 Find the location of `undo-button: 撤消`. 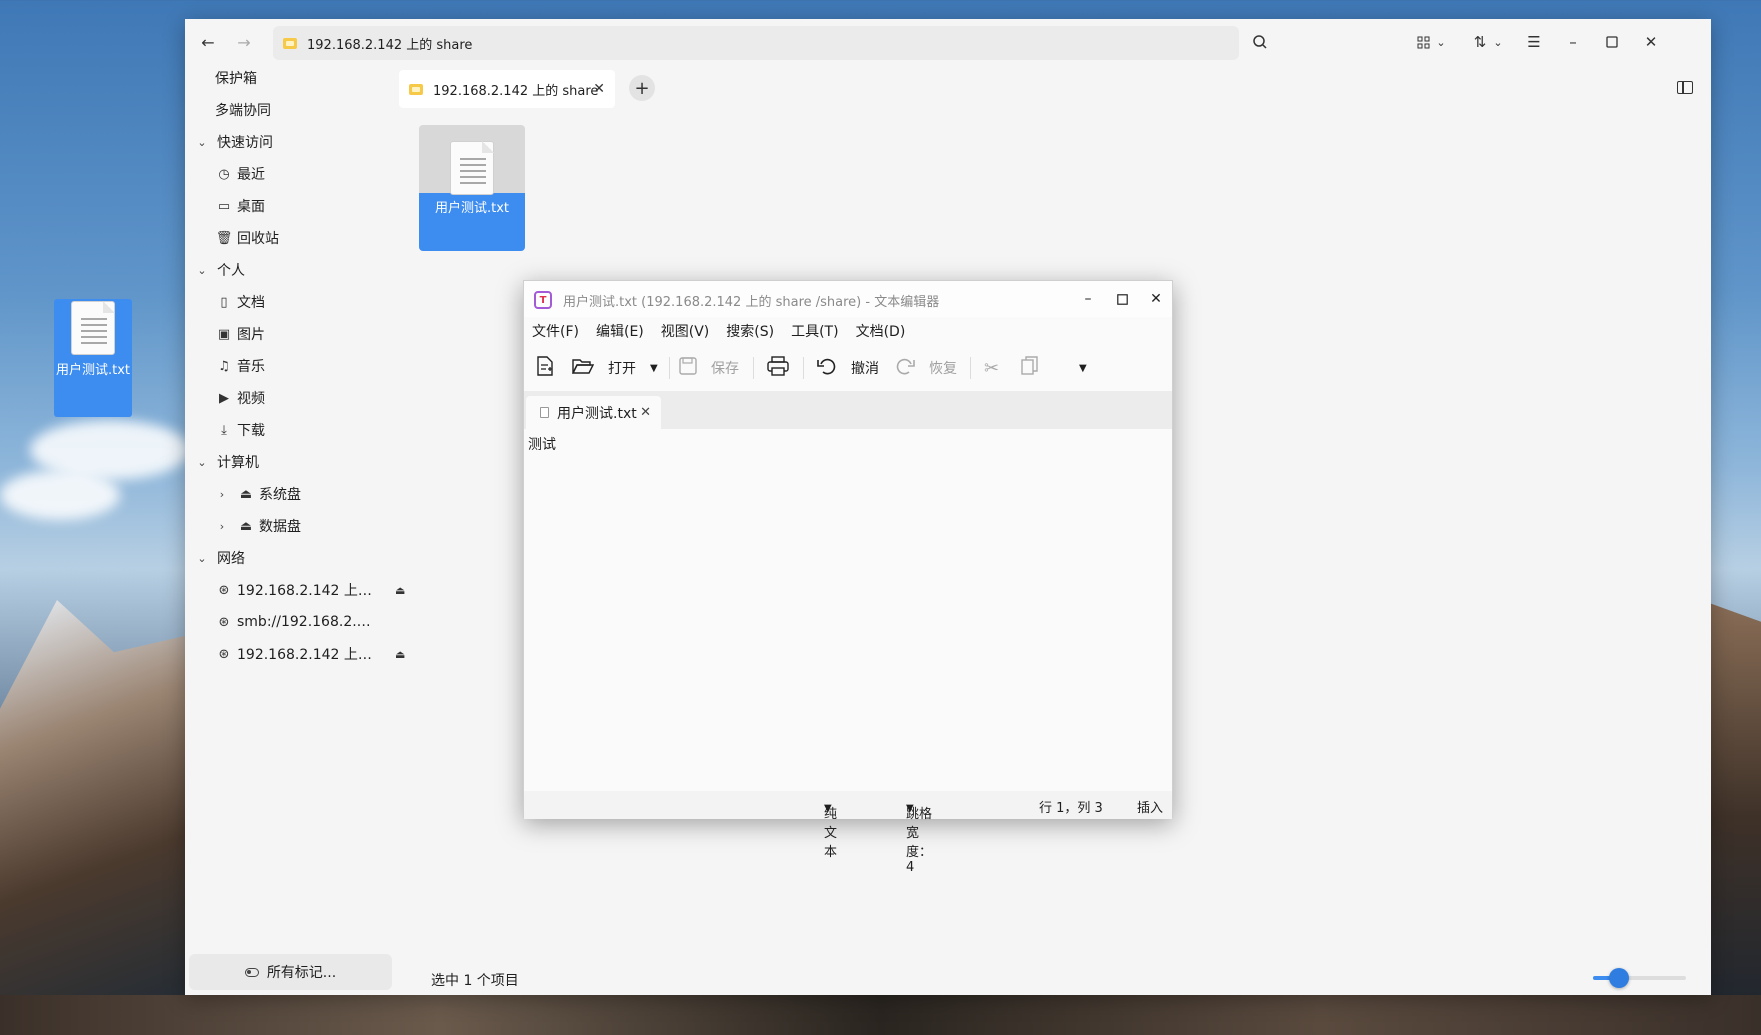

undo-button: 撤消 is located at coordinates (848, 368).